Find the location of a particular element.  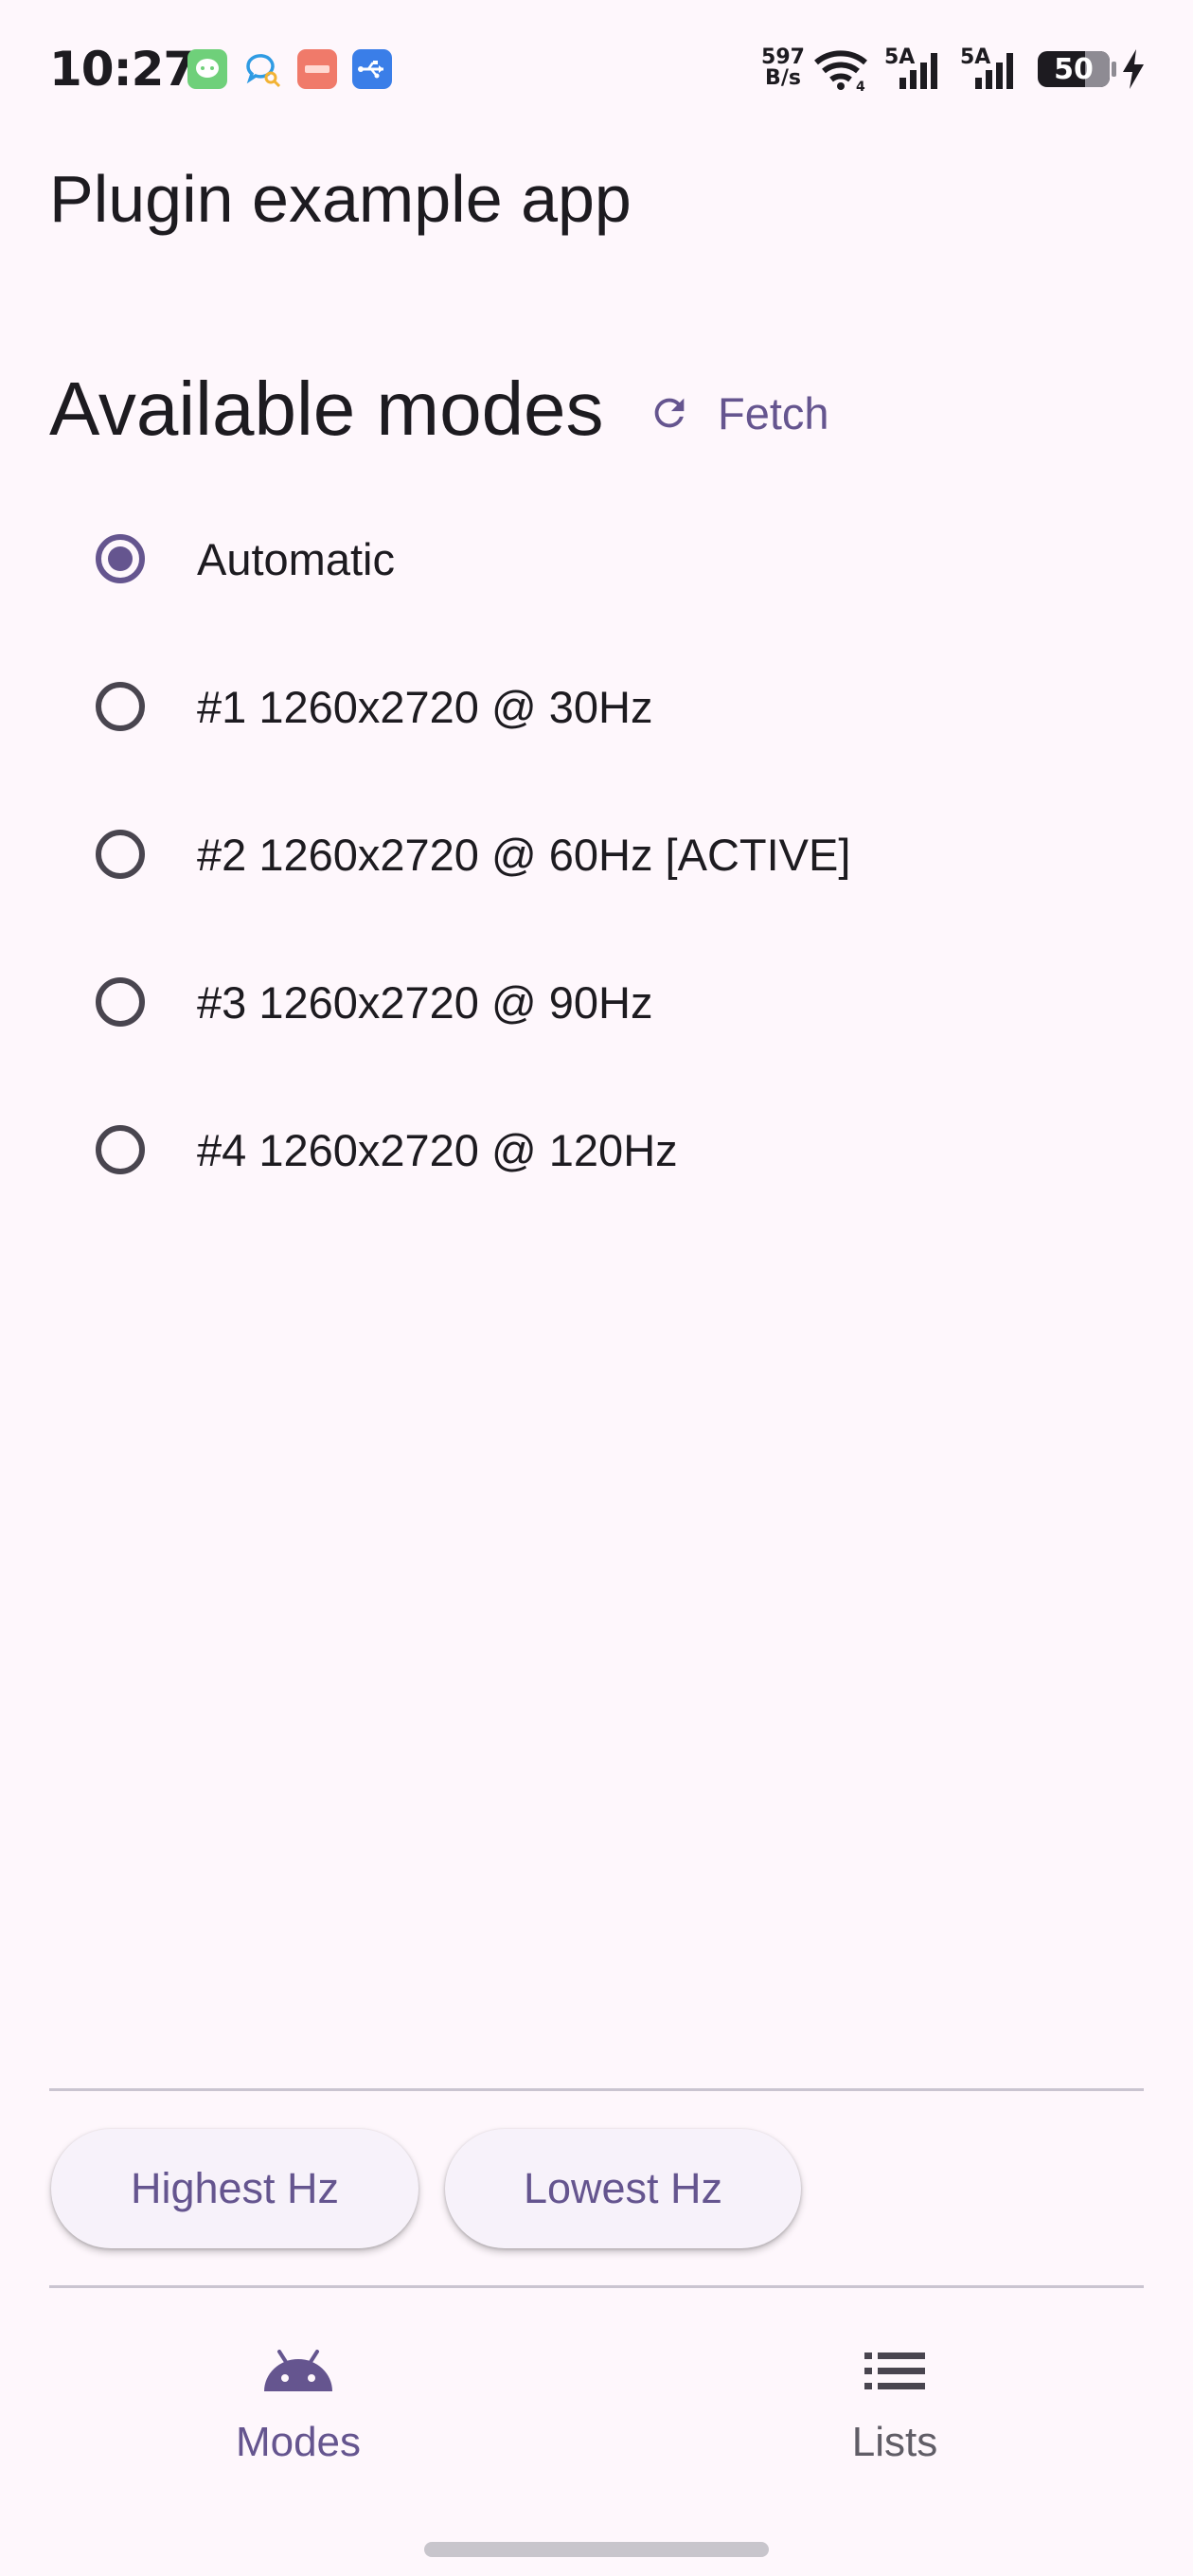

sim2-signal-icon: 5A is located at coordinates (993, 68).